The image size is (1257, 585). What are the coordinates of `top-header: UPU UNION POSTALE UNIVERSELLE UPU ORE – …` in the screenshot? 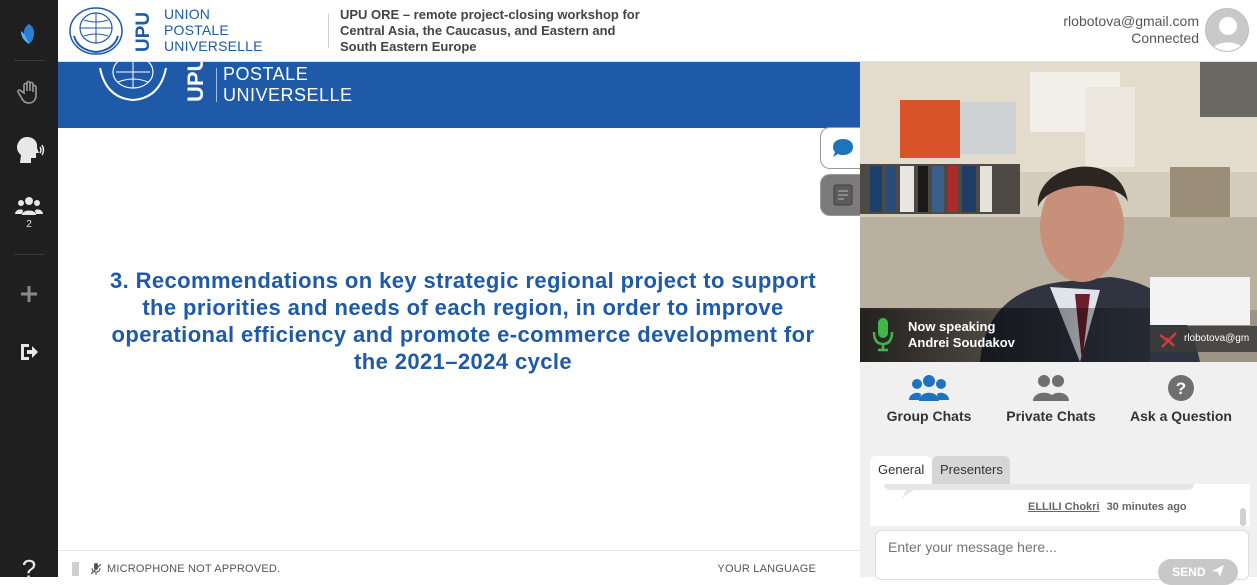 It's located at (657, 31).